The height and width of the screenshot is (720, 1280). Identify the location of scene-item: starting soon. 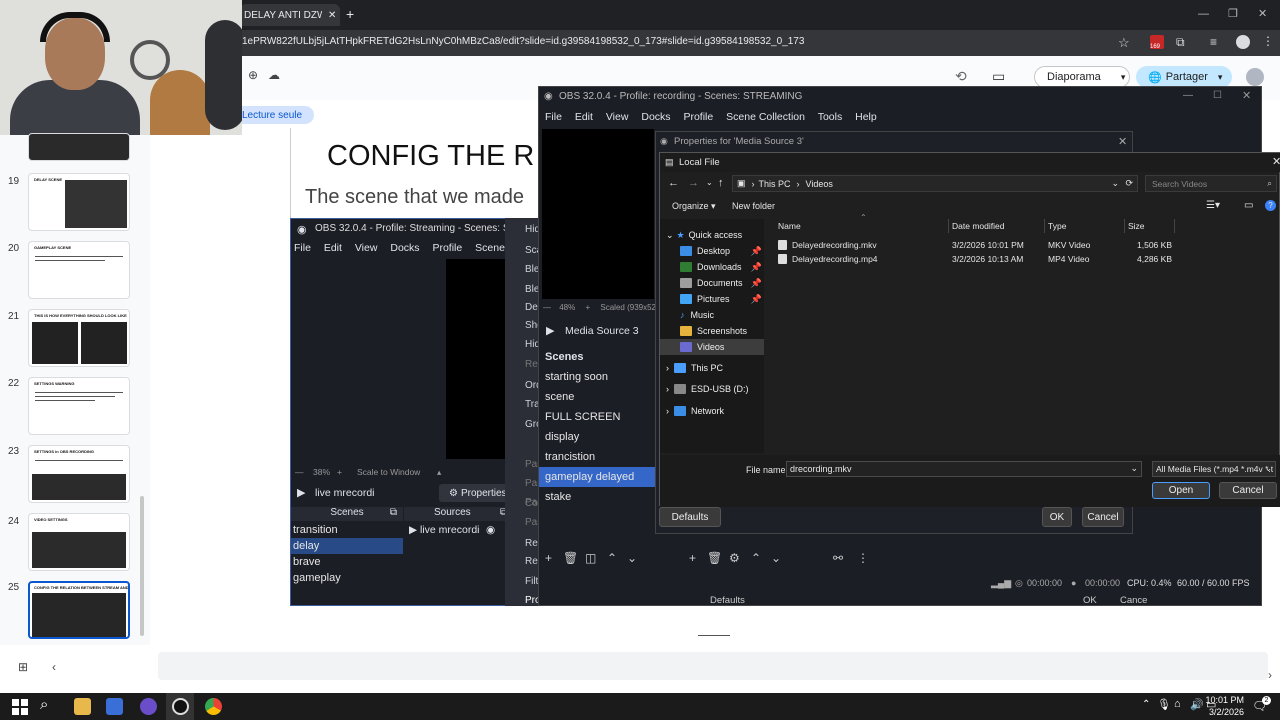
(597, 377).